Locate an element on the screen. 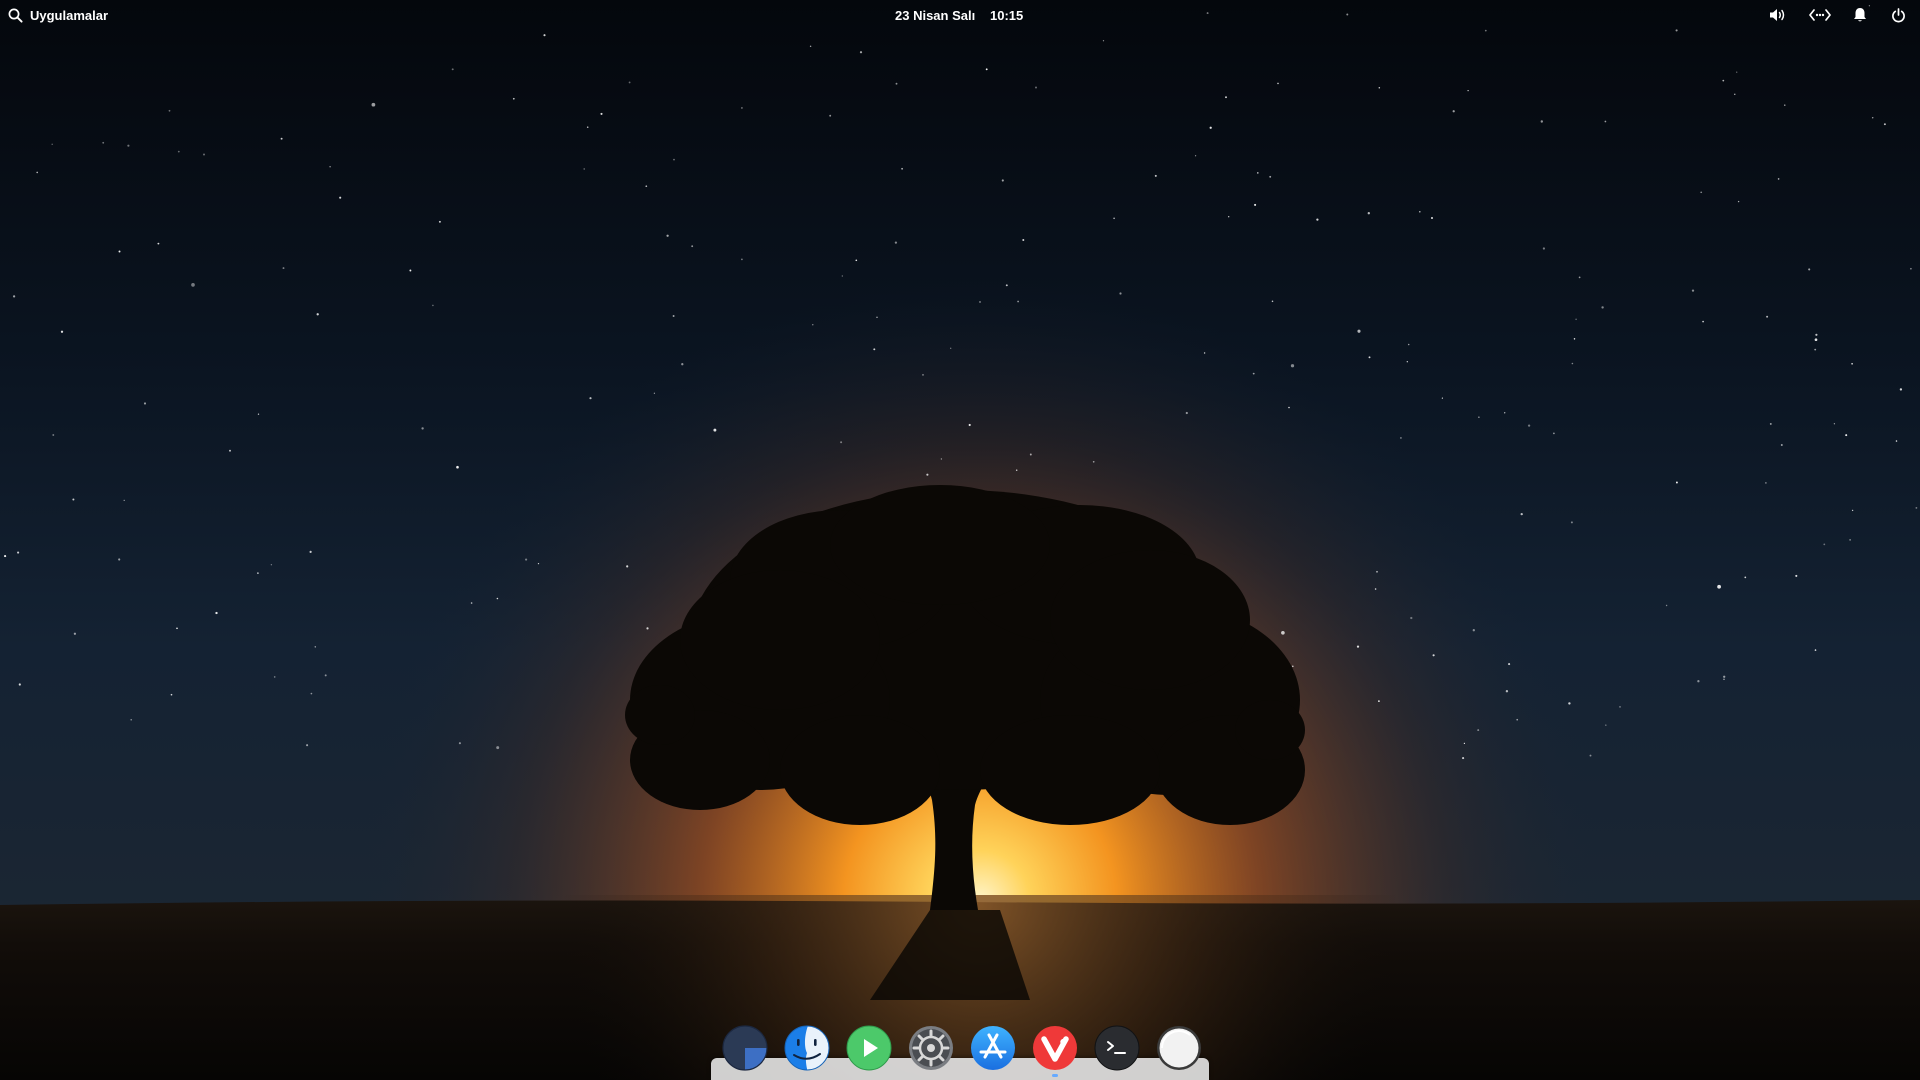 The height and width of the screenshot is (1080, 1920). top-panel: Uygulamalar 23 Nisan Salı 10:15 is located at coordinates (960, 15).